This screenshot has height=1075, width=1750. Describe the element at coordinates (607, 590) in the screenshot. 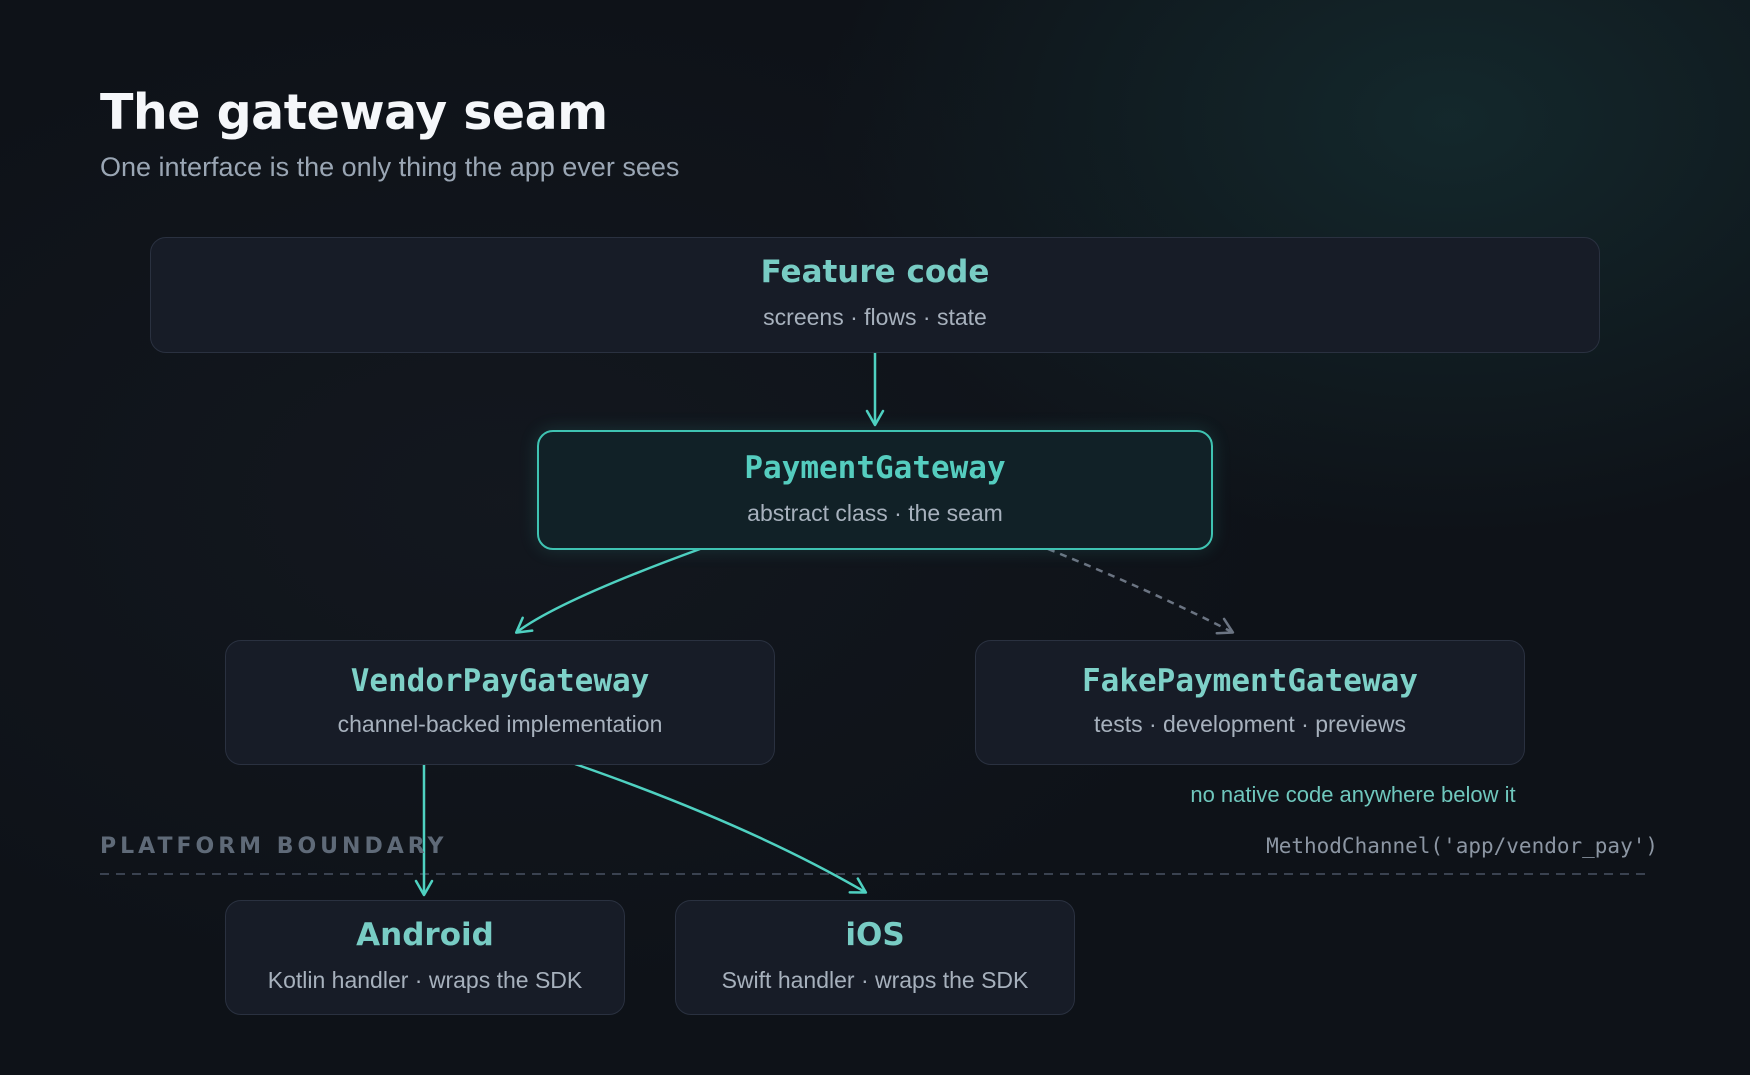

I see `edge-gateway-to-vendor` at that location.